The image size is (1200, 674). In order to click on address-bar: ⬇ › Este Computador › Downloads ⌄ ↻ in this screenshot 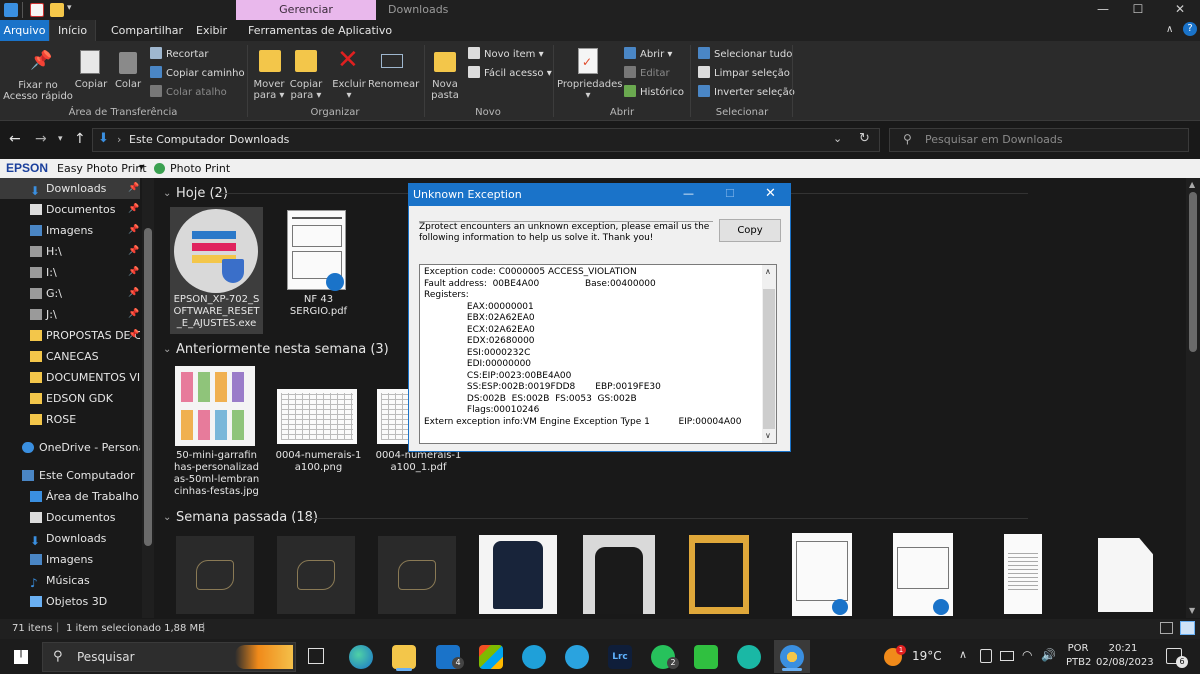, I will do `click(486, 140)`.